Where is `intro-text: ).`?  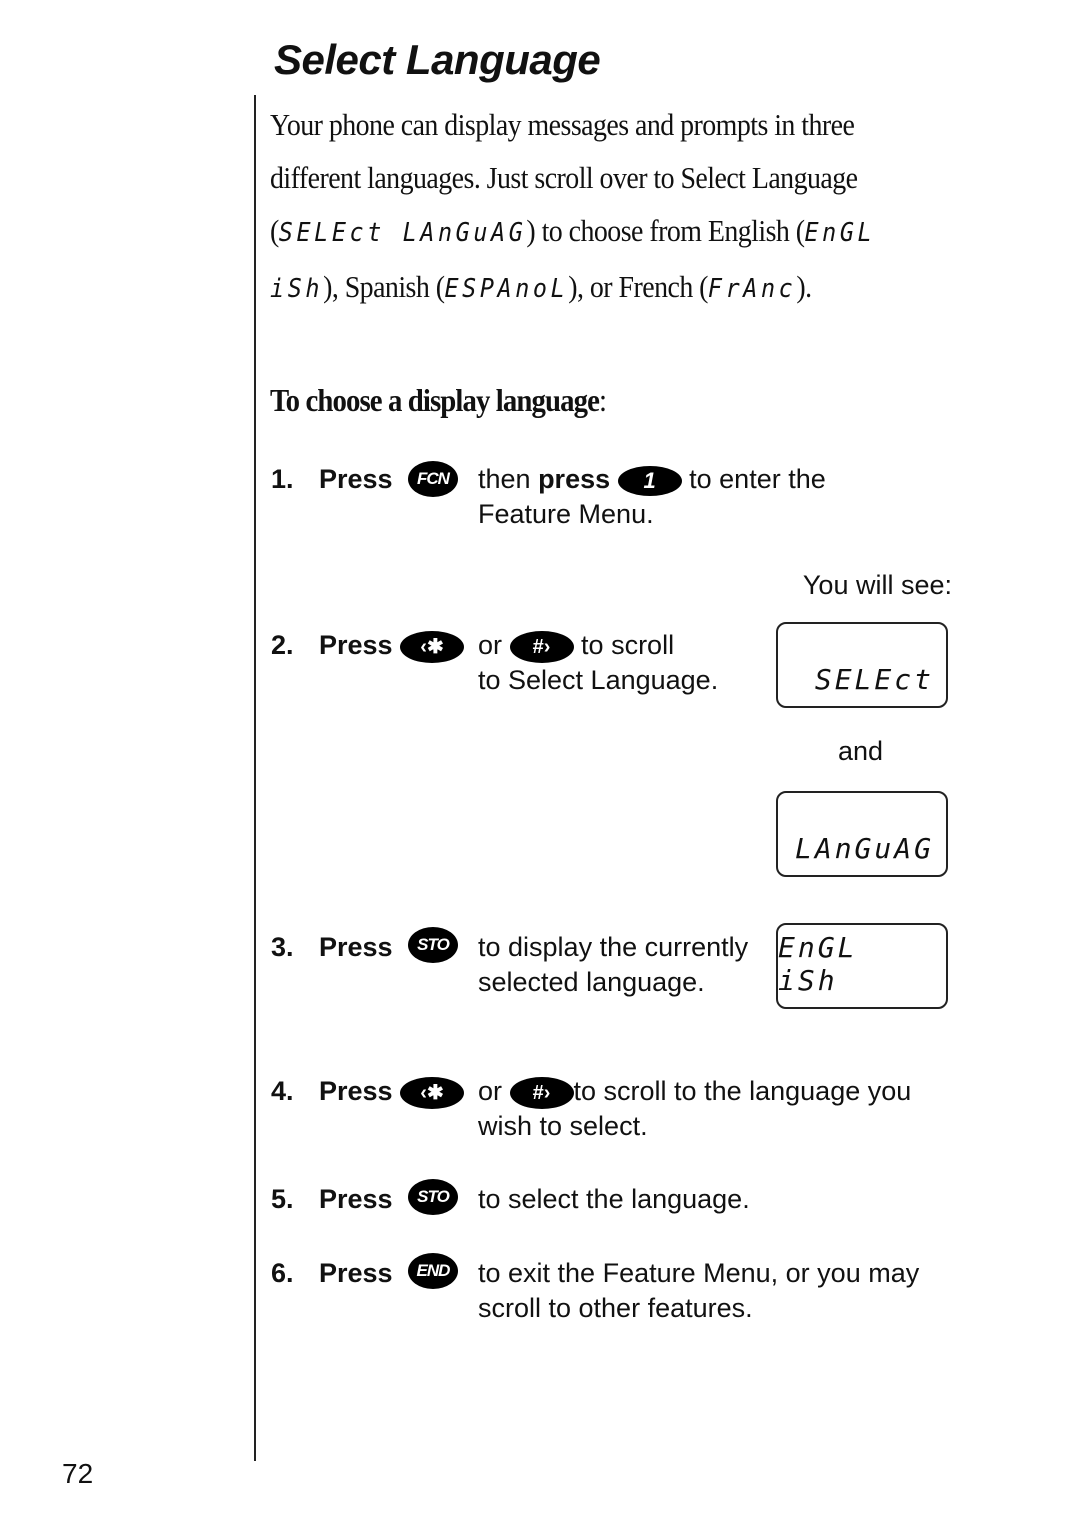 intro-text: ). is located at coordinates (804, 286).